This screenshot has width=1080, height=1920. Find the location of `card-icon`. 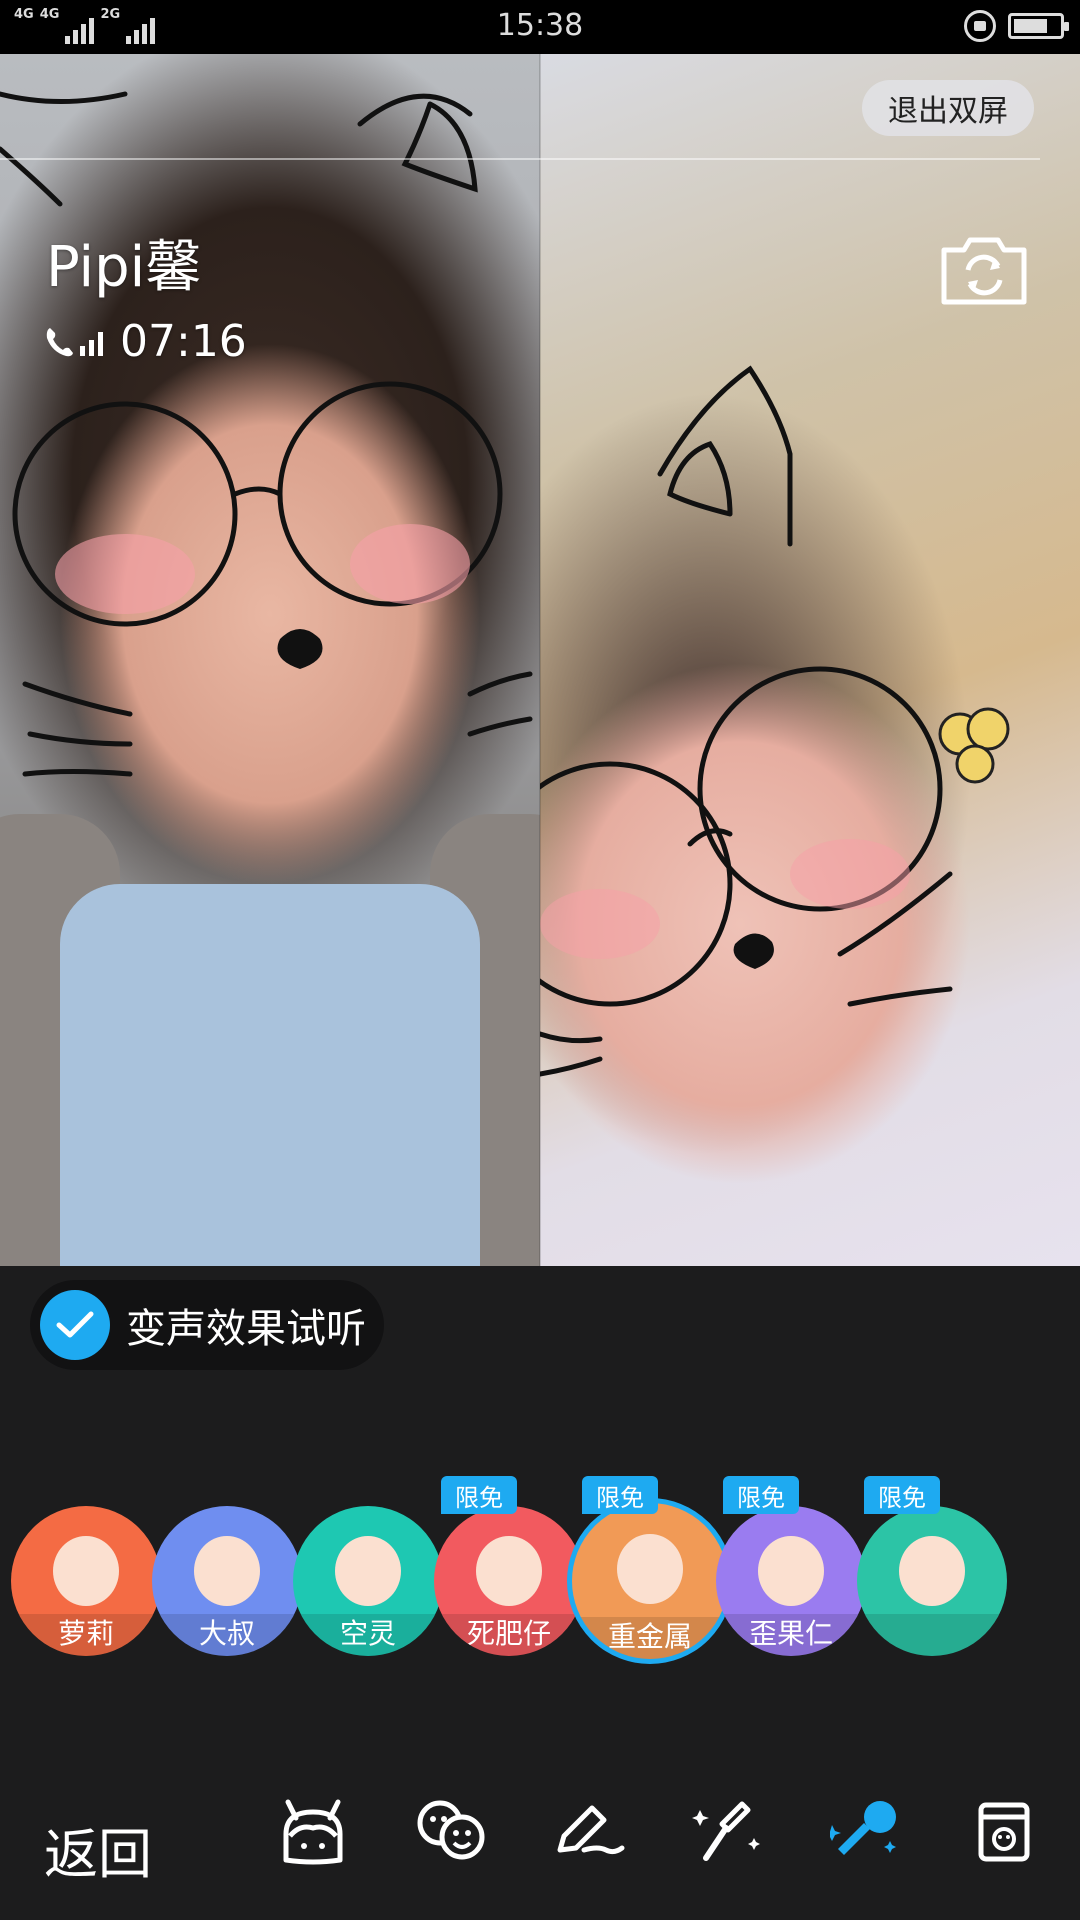

card-icon is located at coordinates (1004, 1832).